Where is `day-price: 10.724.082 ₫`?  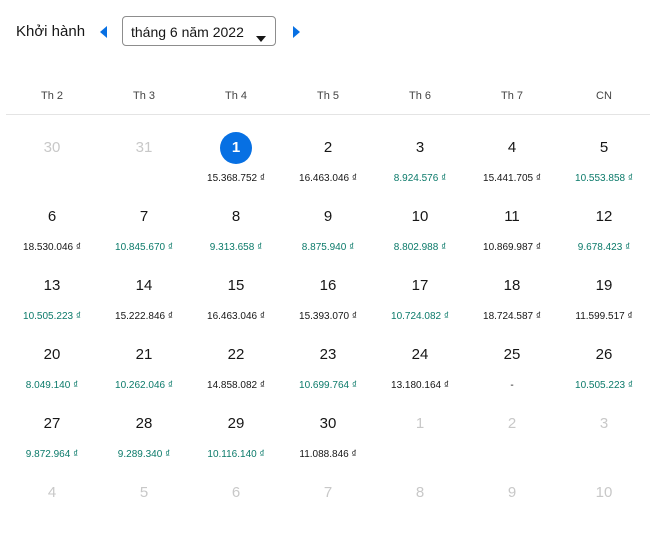
day-price: 10.724.082 ₫ is located at coordinates (420, 316).